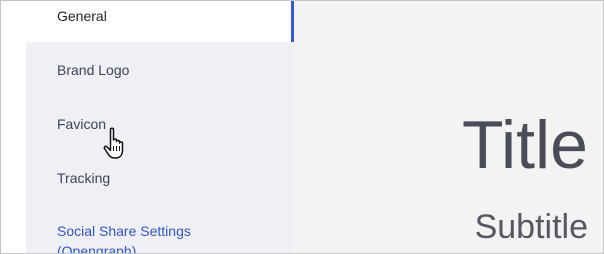  What do you see at coordinates (84, 178) in the screenshot?
I see `sidebar-item-label: Tracking` at bounding box center [84, 178].